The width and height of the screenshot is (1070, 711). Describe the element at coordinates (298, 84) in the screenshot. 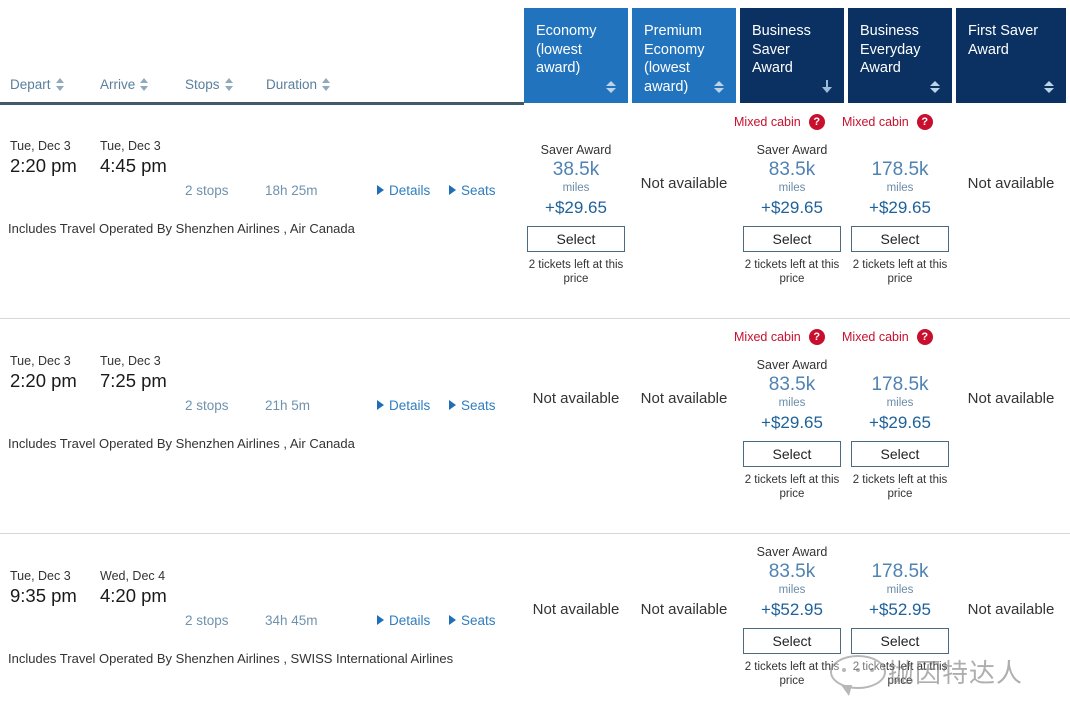

I see `sort-column-duration: Duration` at that location.